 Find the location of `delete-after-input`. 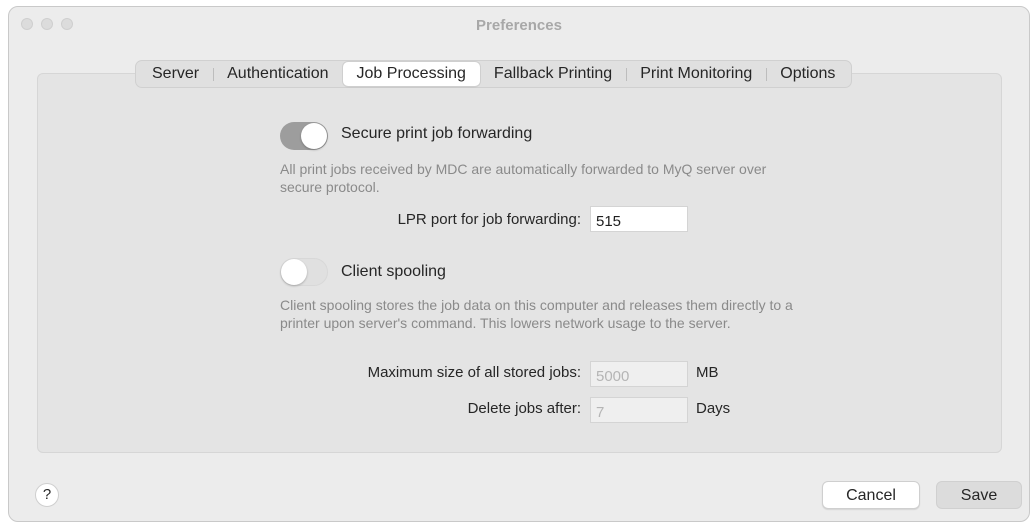

delete-after-input is located at coordinates (639, 410).